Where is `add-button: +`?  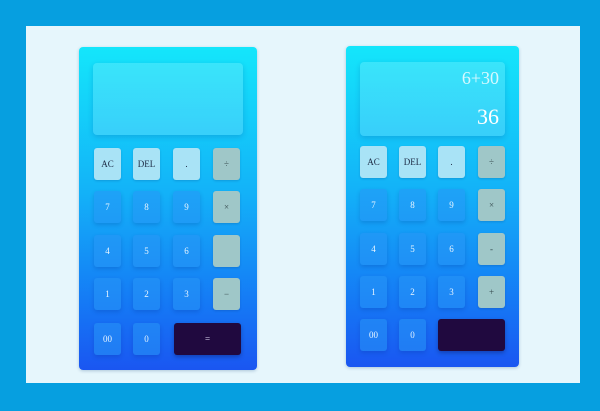 add-button: + is located at coordinates (491, 292).